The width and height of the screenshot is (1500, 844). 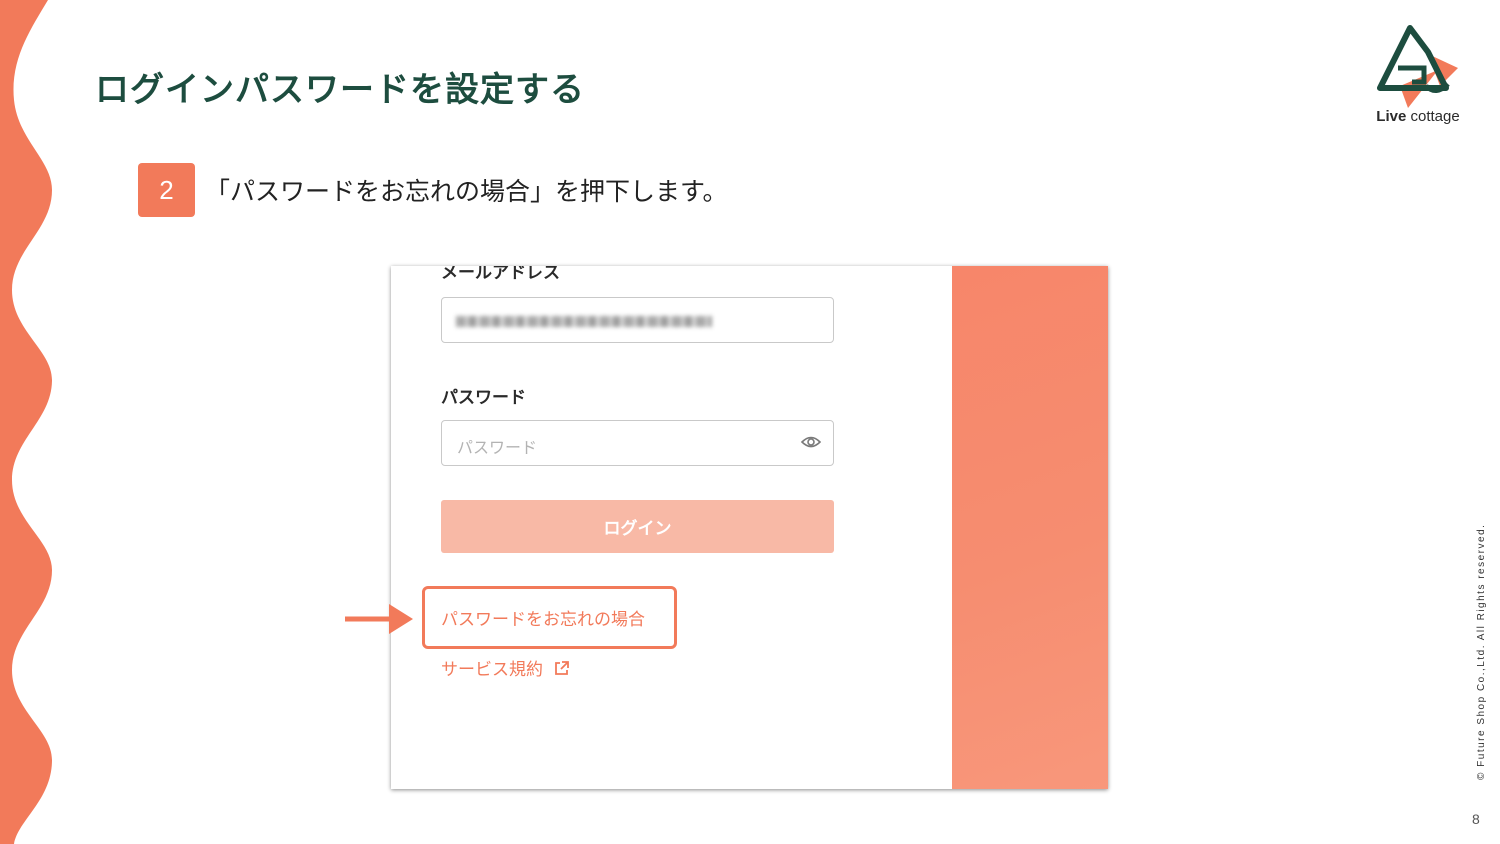 What do you see at coordinates (26, 422) in the screenshot?
I see `decorative-wave-edge` at bounding box center [26, 422].